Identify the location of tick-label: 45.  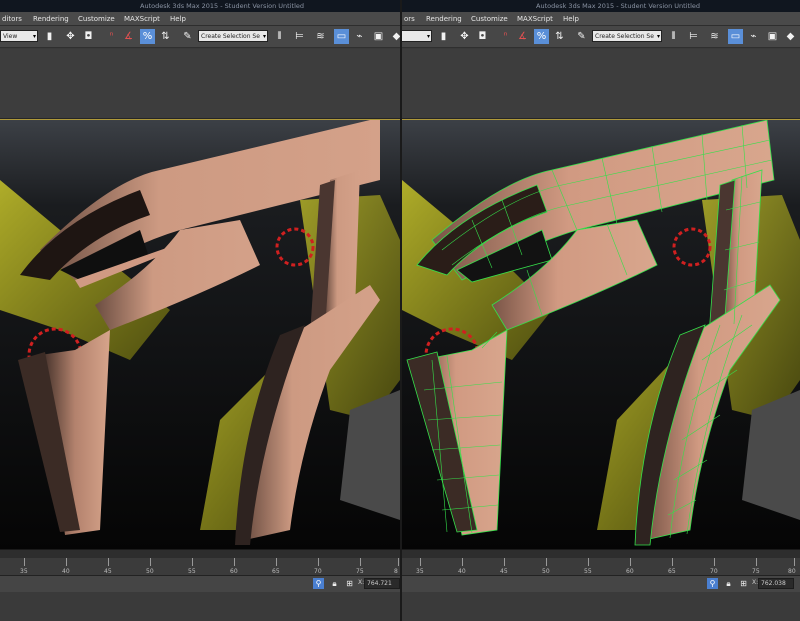
(108, 571).